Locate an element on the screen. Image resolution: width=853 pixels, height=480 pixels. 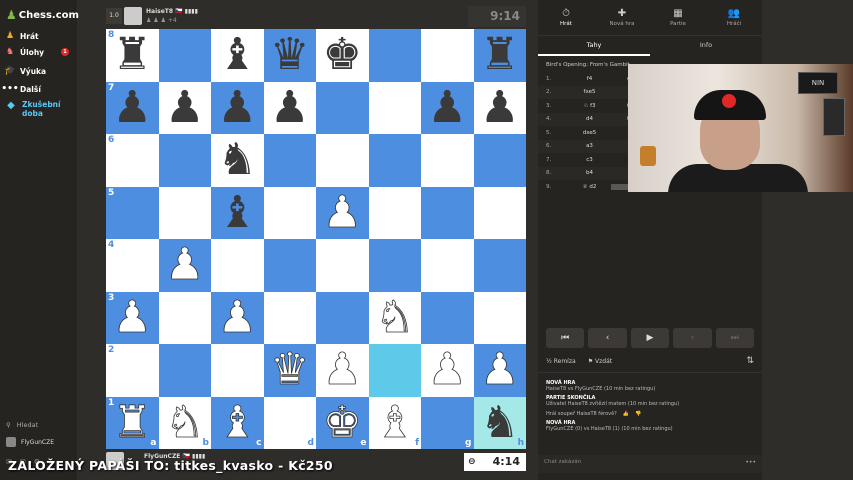
white-move: ♕ d2 is located at coordinates (588, 187).